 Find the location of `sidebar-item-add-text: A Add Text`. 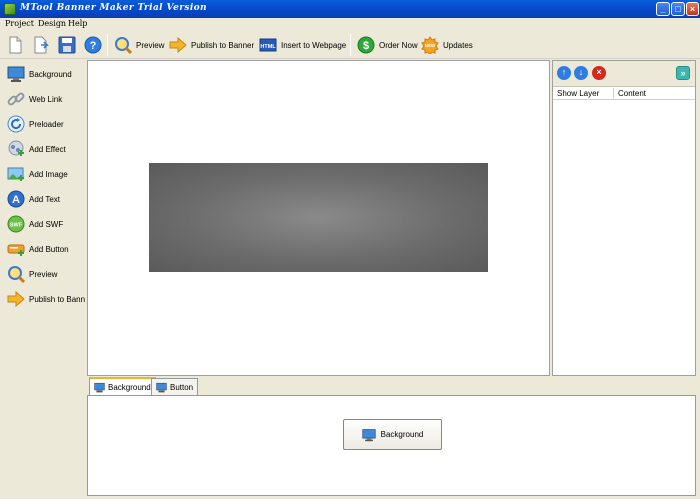

sidebar-item-add-text: A Add Text is located at coordinates (47, 199).